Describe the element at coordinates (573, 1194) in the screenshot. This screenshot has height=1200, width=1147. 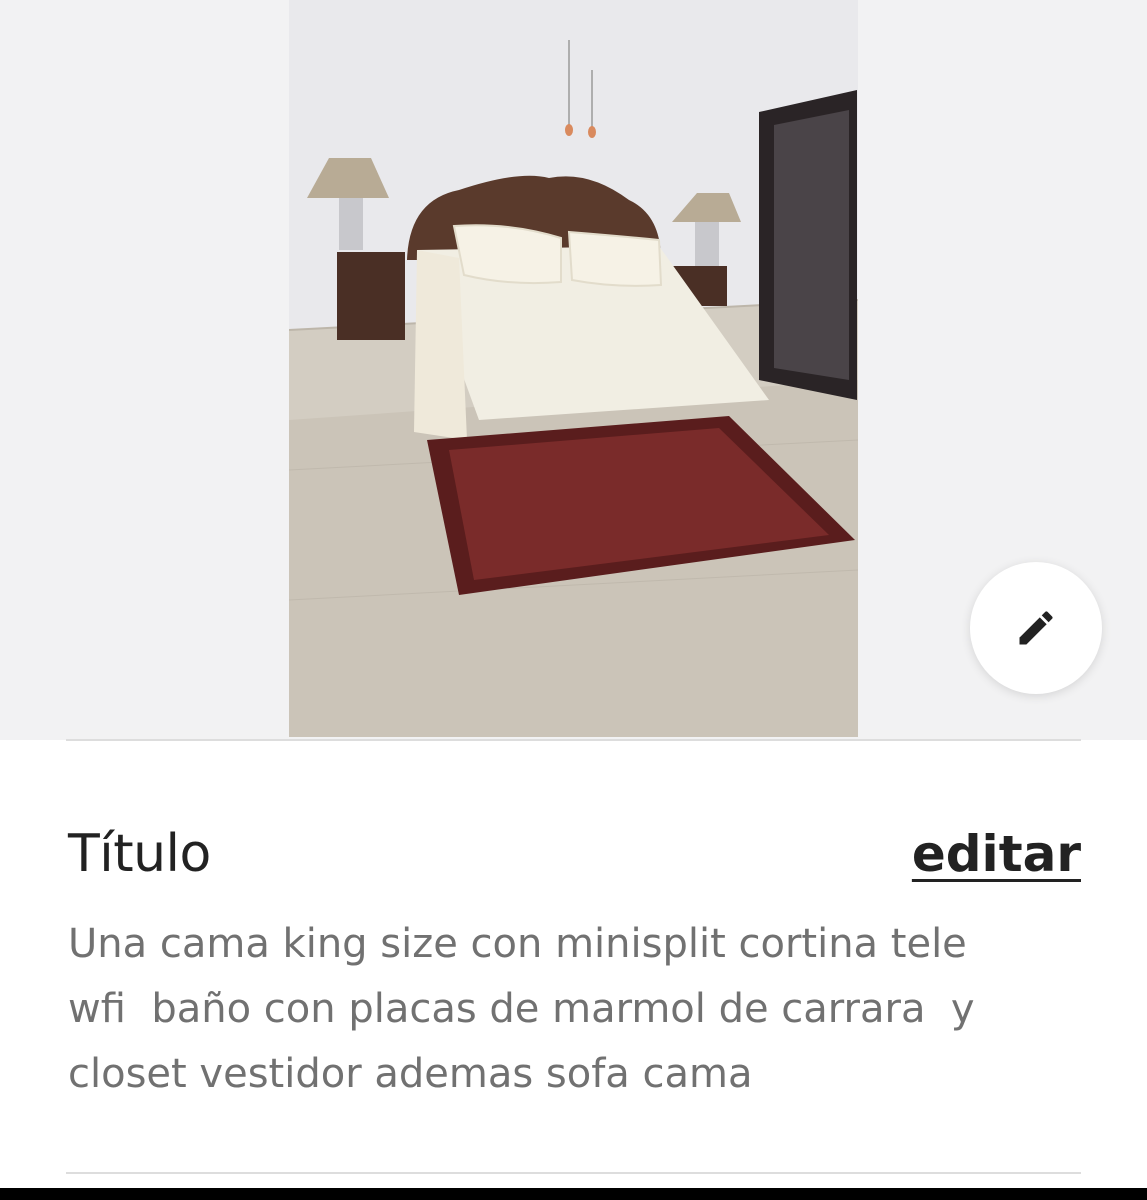
I see `bottom-bar` at that location.